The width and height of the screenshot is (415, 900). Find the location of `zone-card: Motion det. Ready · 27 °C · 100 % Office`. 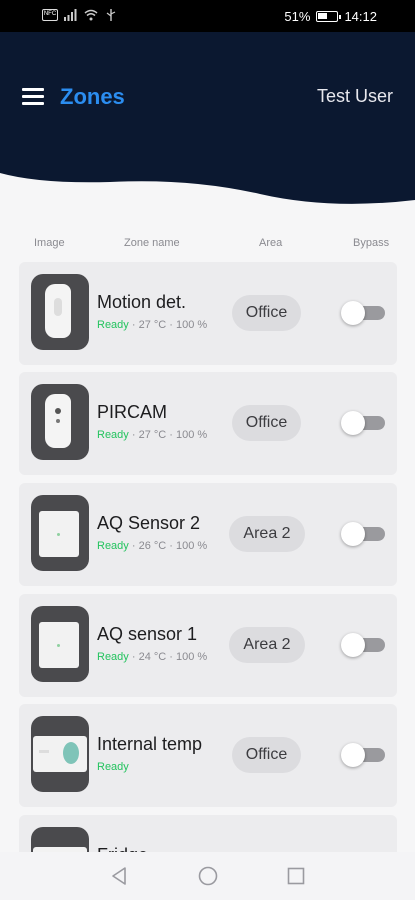

zone-card: Motion det. Ready · 27 °C · 100 % Office is located at coordinates (208, 313).